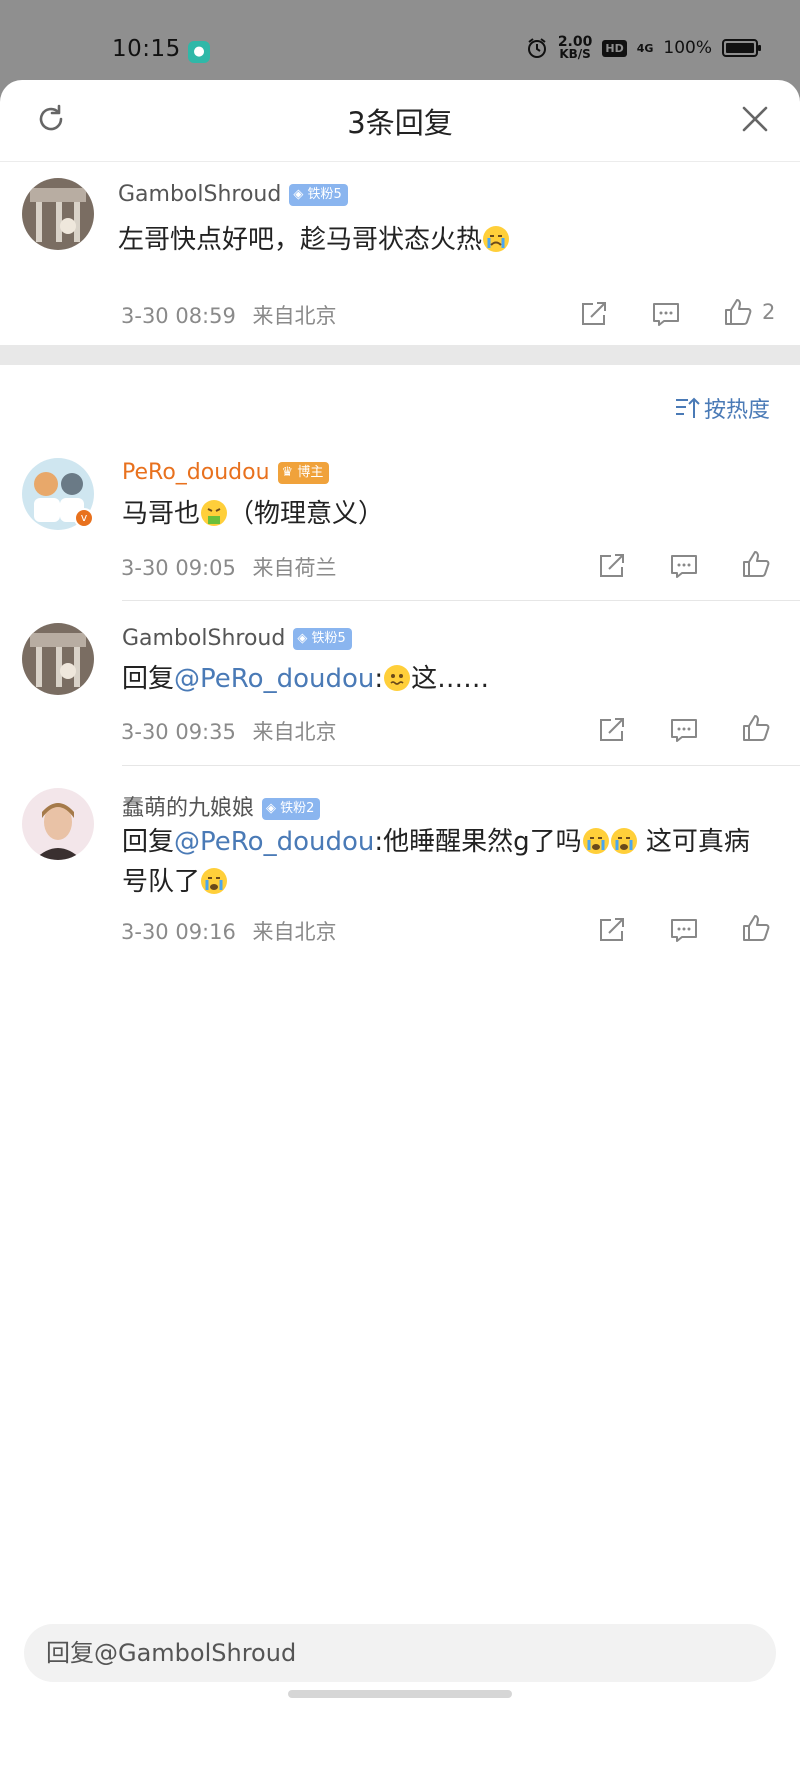 The height and width of the screenshot is (1778, 800). Describe the element at coordinates (755, 119) in the screenshot. I see `close-icon` at that location.